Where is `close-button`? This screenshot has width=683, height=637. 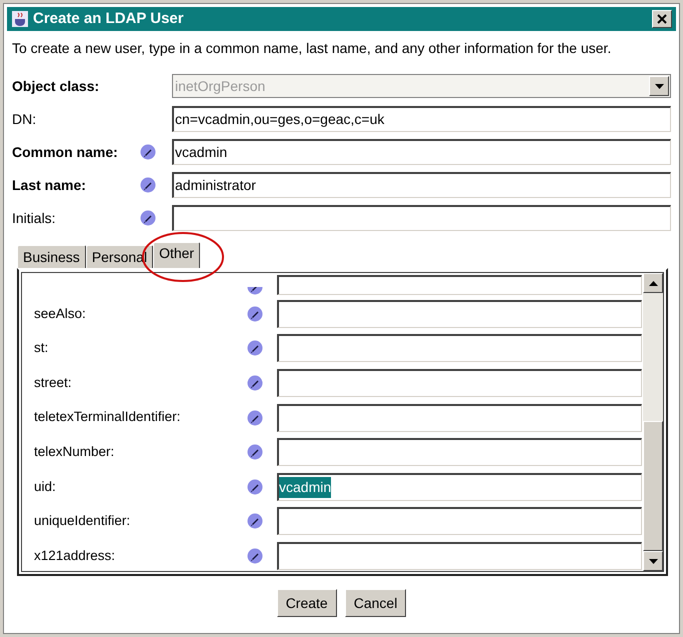
close-button is located at coordinates (662, 19).